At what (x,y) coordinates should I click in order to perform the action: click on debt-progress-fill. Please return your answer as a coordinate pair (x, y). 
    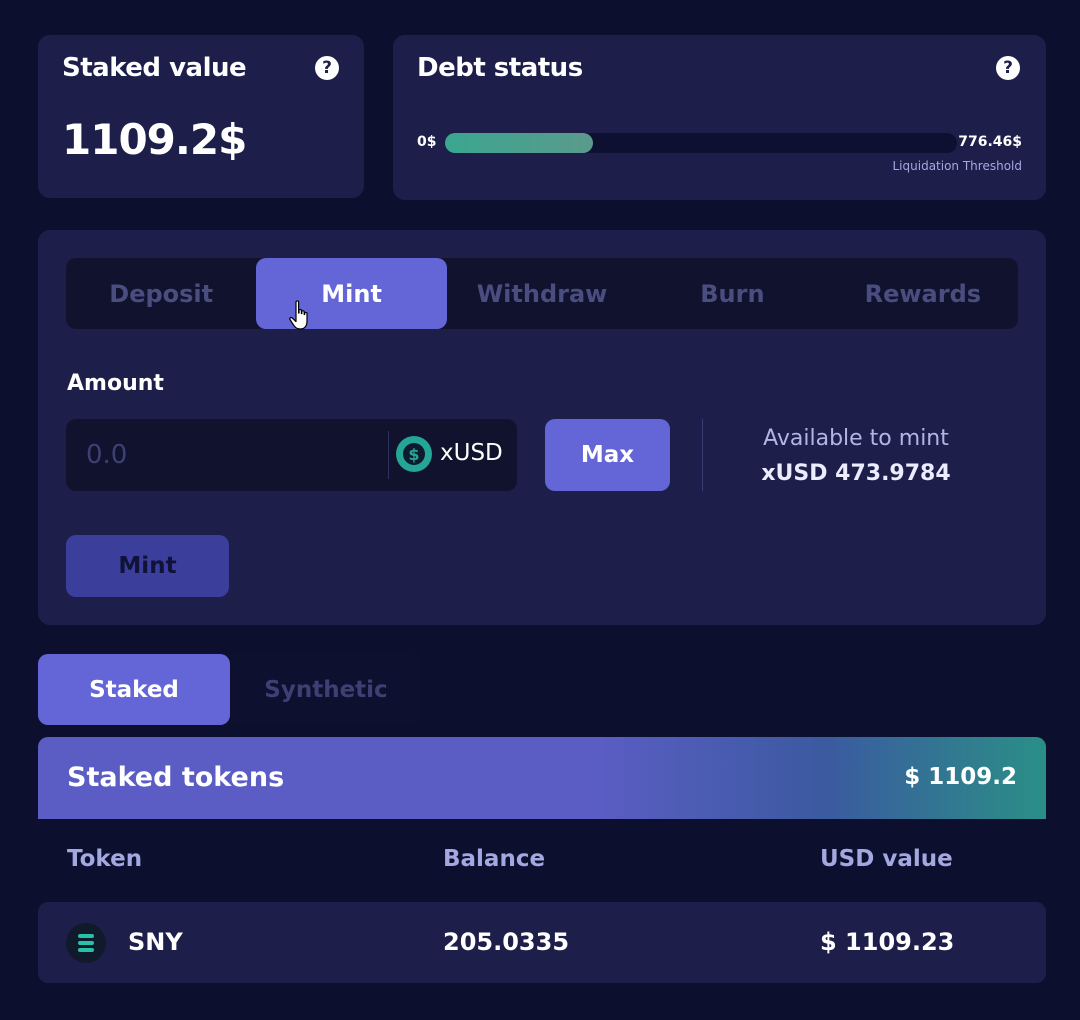
    Looking at the image, I should click on (519, 143).